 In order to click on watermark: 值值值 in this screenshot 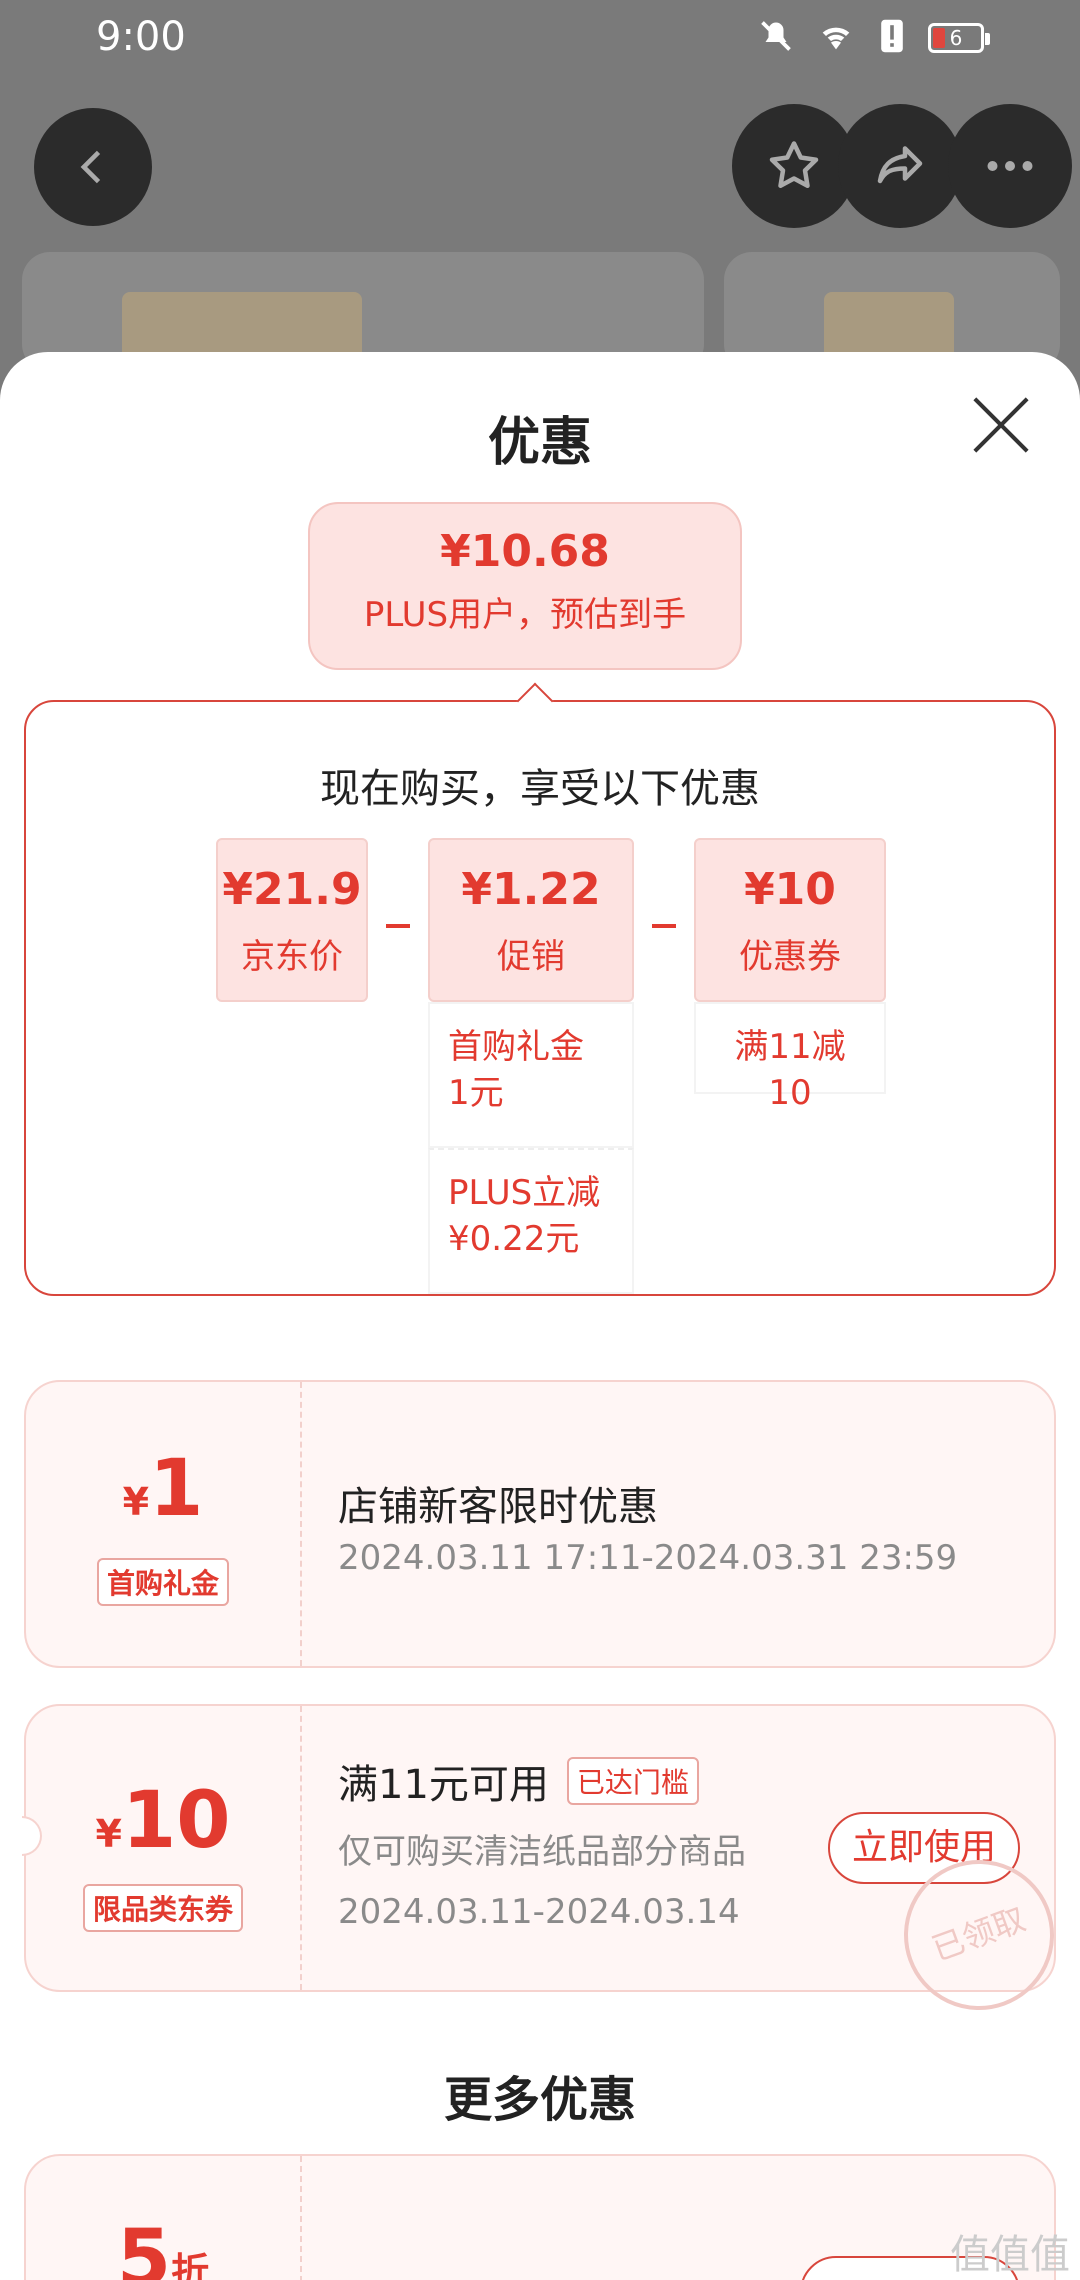, I will do `click(1010, 2255)`.